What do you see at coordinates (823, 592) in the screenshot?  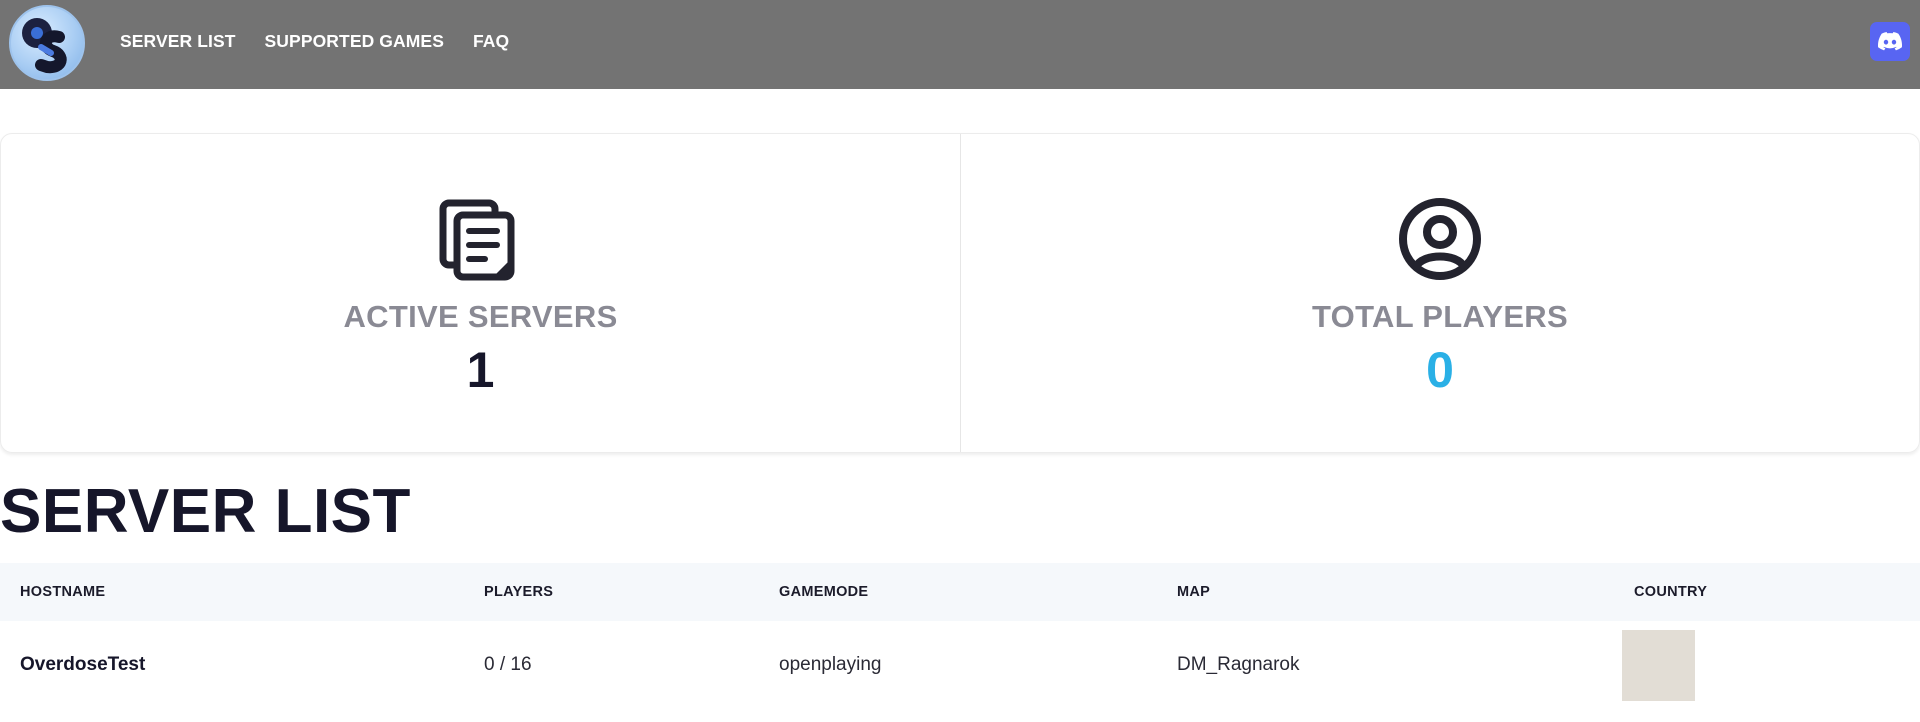 I see `column-gamemode: GAMEMODE` at bounding box center [823, 592].